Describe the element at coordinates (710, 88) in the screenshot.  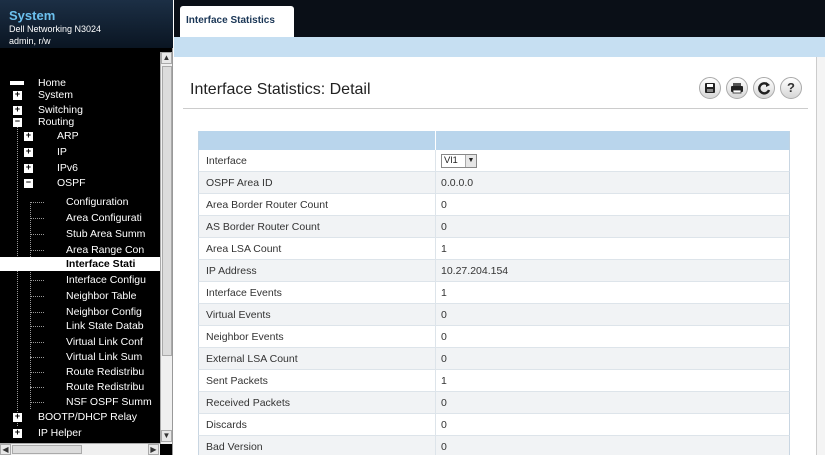
I see `save-icon` at that location.